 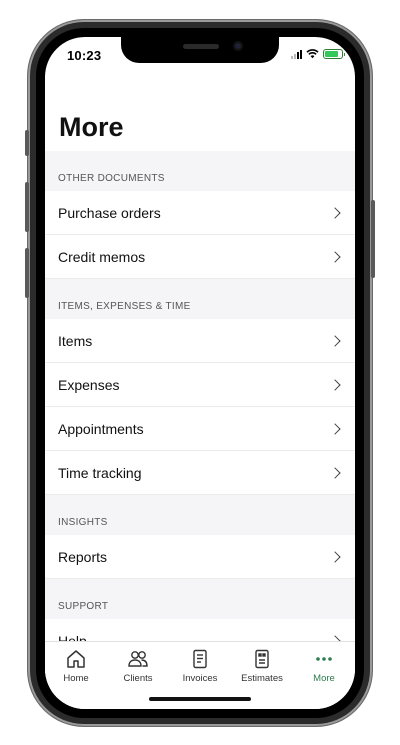 I want to click on list-item-label: Expenses, so click(x=89, y=384).